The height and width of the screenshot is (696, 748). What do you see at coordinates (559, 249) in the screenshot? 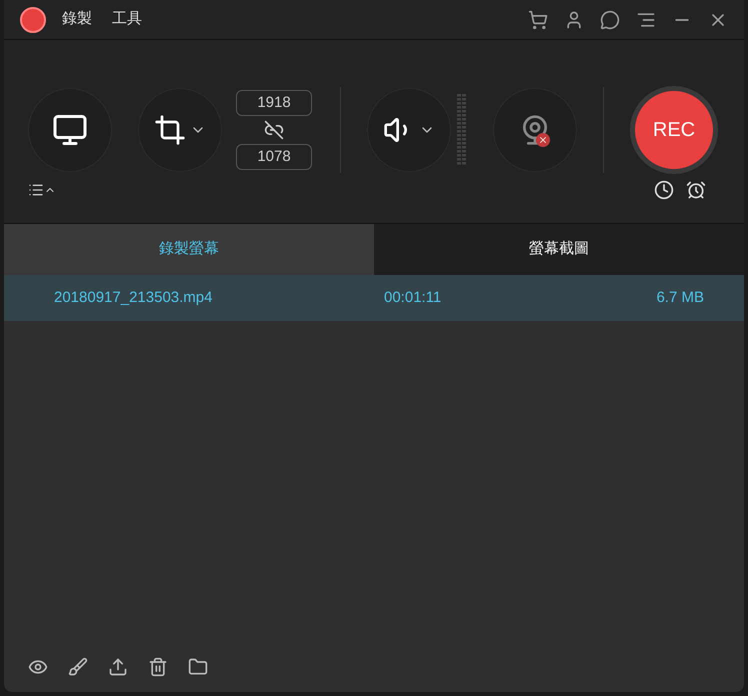
I see `tab: 螢幕截圖` at bounding box center [559, 249].